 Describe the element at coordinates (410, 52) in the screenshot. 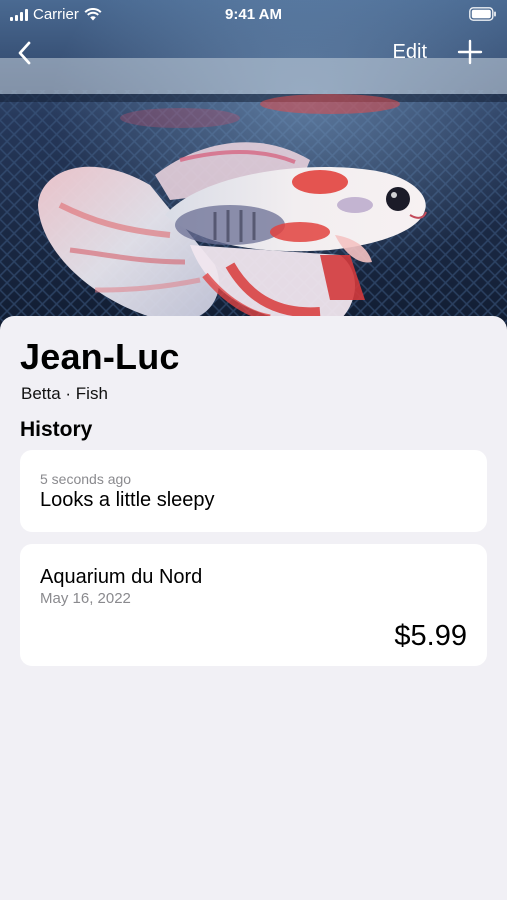

I see `edit-button: Edit` at that location.